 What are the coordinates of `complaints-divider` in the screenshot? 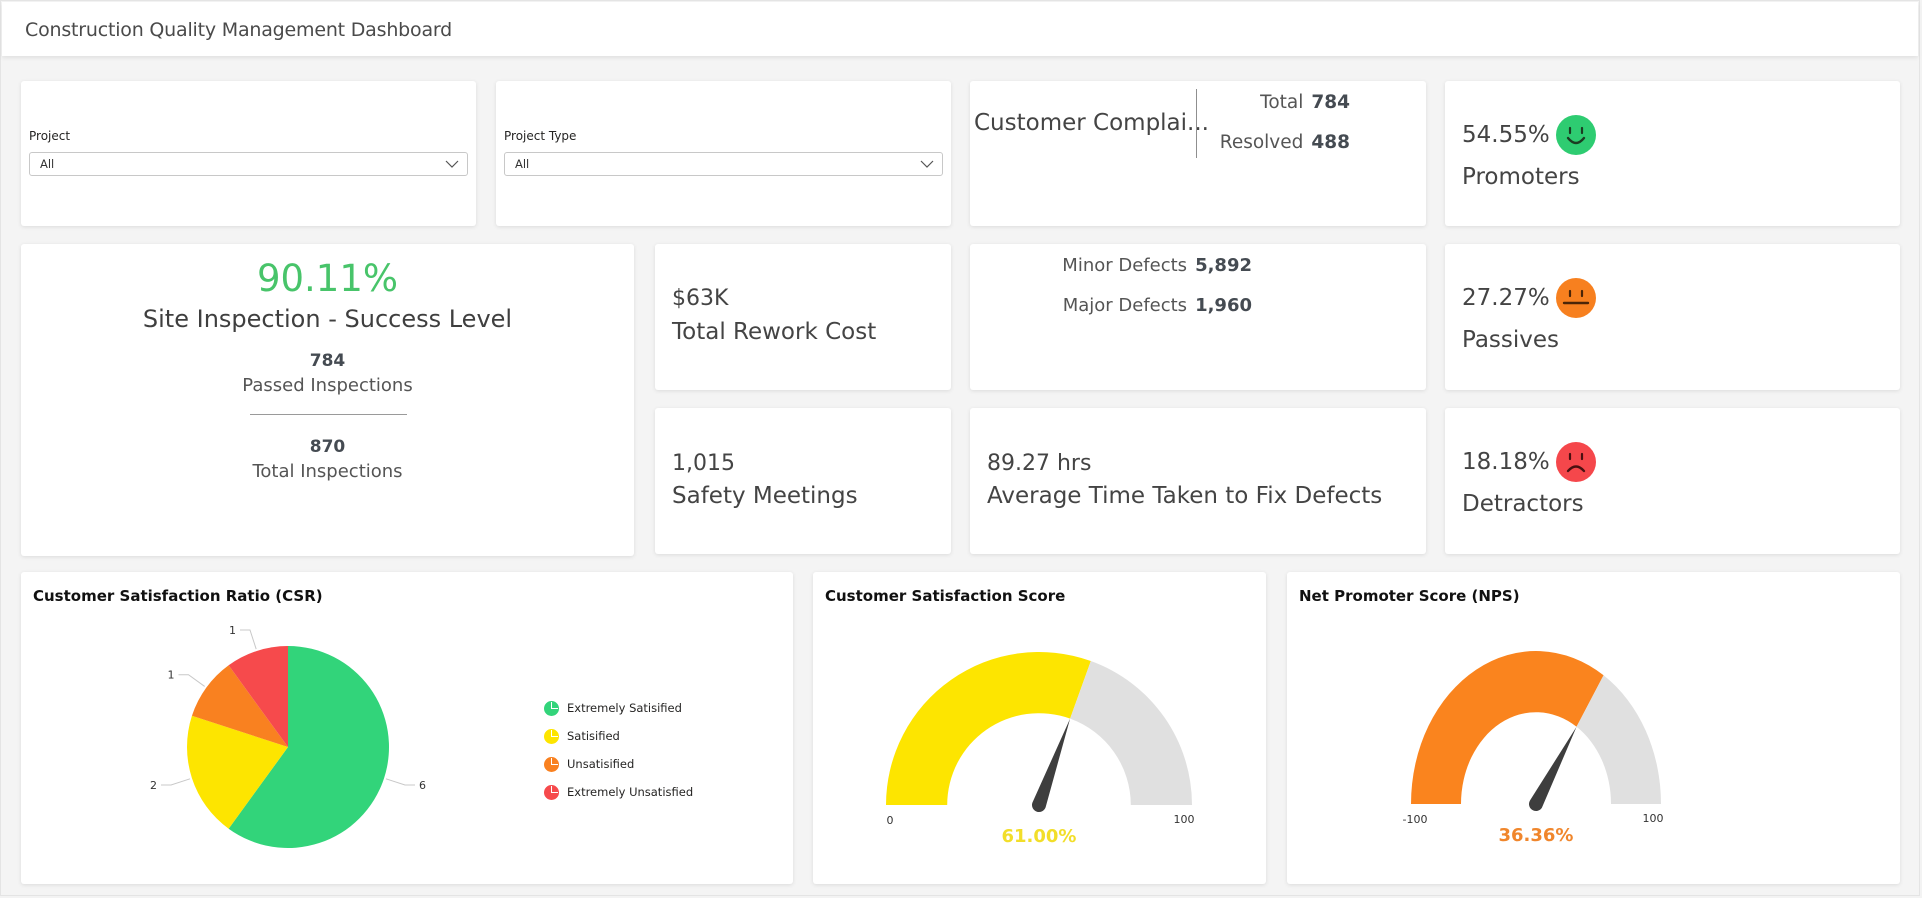 It's located at (1196, 123).